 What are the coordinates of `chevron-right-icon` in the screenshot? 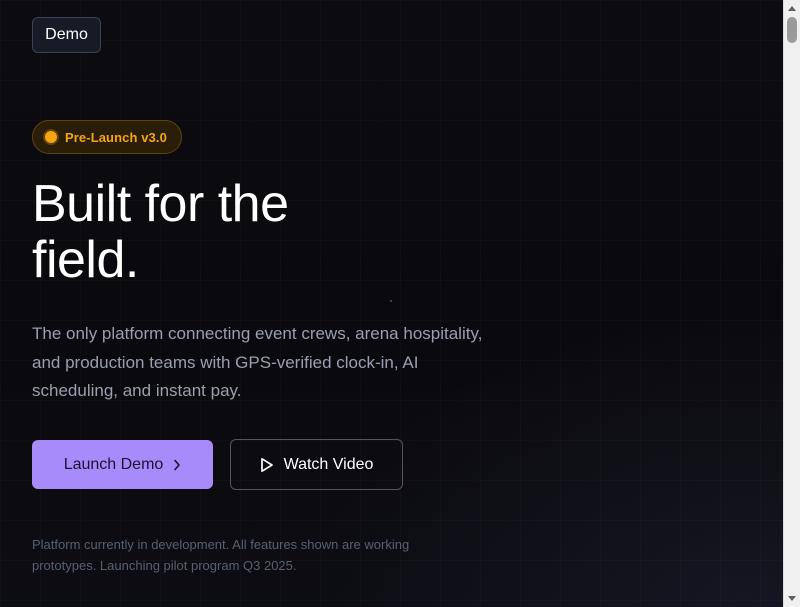 It's located at (177, 464).